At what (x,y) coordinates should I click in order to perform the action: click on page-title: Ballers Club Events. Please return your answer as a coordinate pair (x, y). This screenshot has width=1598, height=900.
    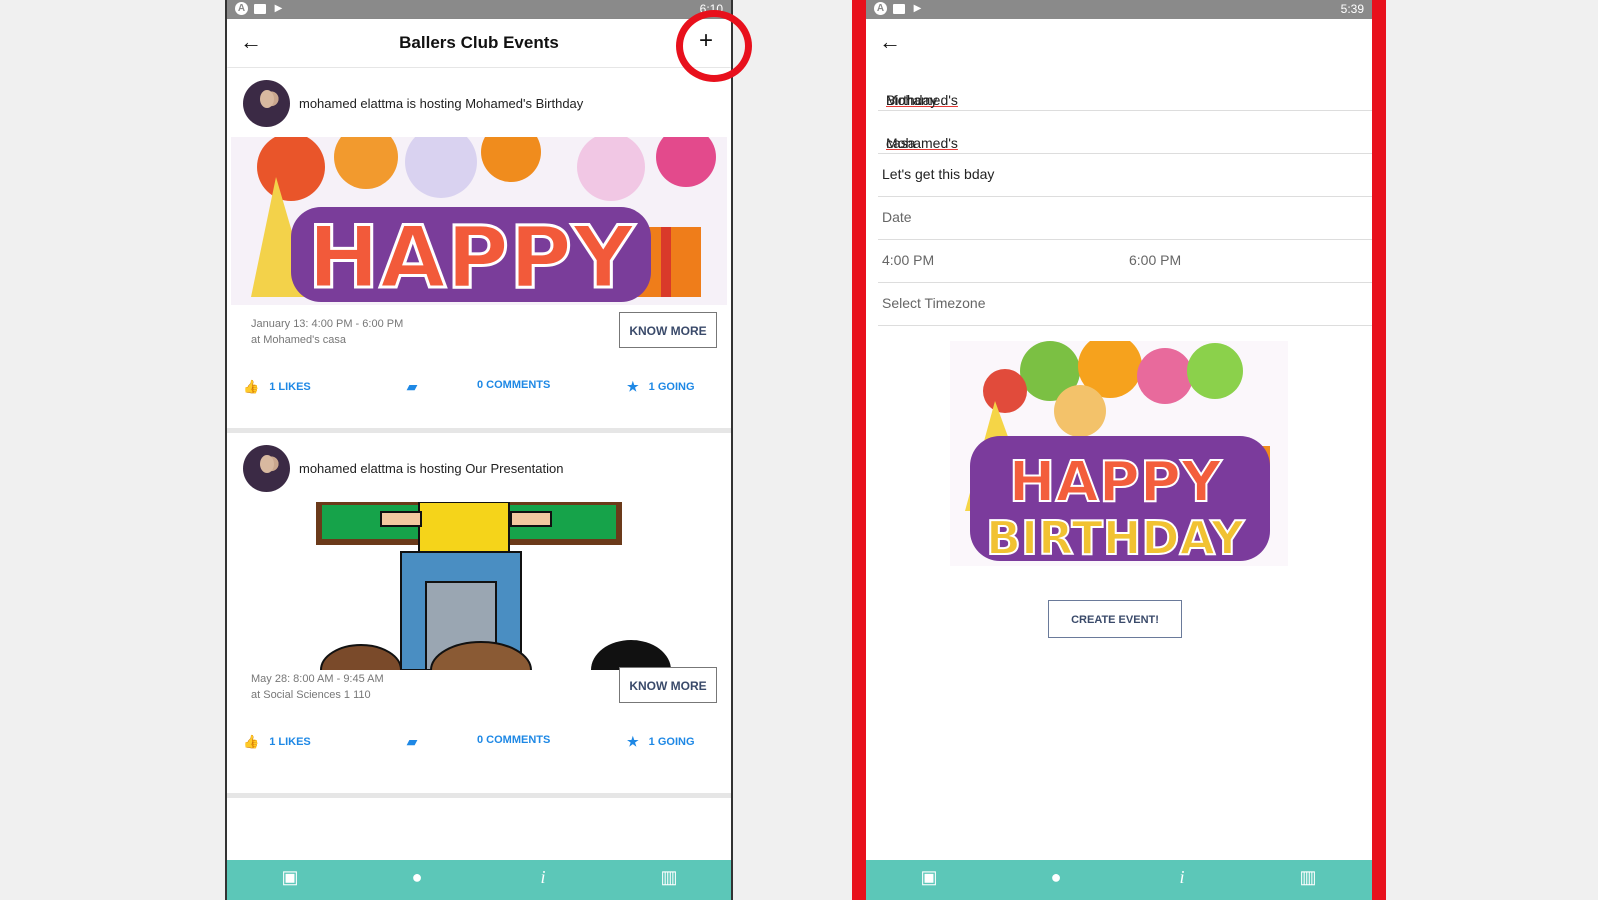
    Looking at the image, I should click on (479, 42).